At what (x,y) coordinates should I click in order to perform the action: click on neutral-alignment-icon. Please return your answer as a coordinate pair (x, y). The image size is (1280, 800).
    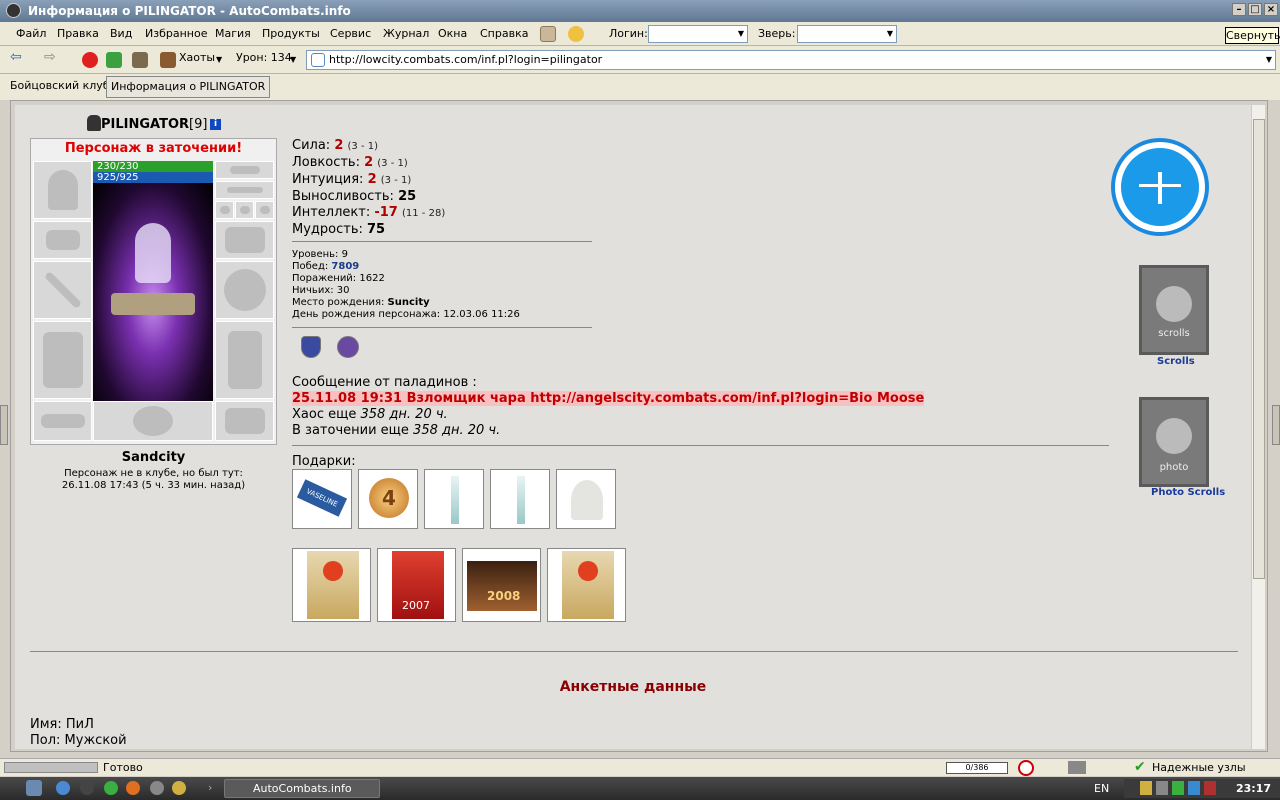
    Looking at the image, I should click on (1160, 187).